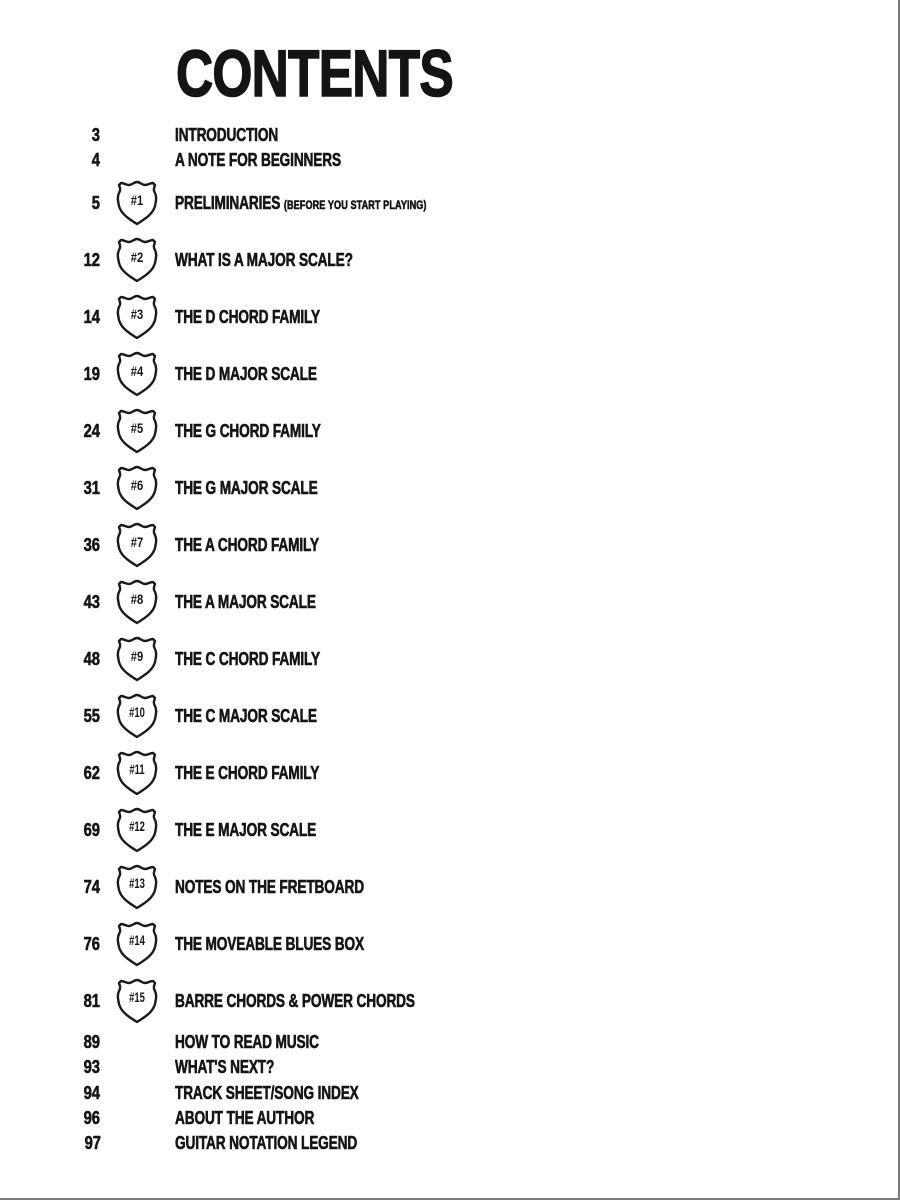 The image size is (900, 1200). I want to click on entry-label: BARRE CHORDS & POWER CHORDS, so click(295, 1001).